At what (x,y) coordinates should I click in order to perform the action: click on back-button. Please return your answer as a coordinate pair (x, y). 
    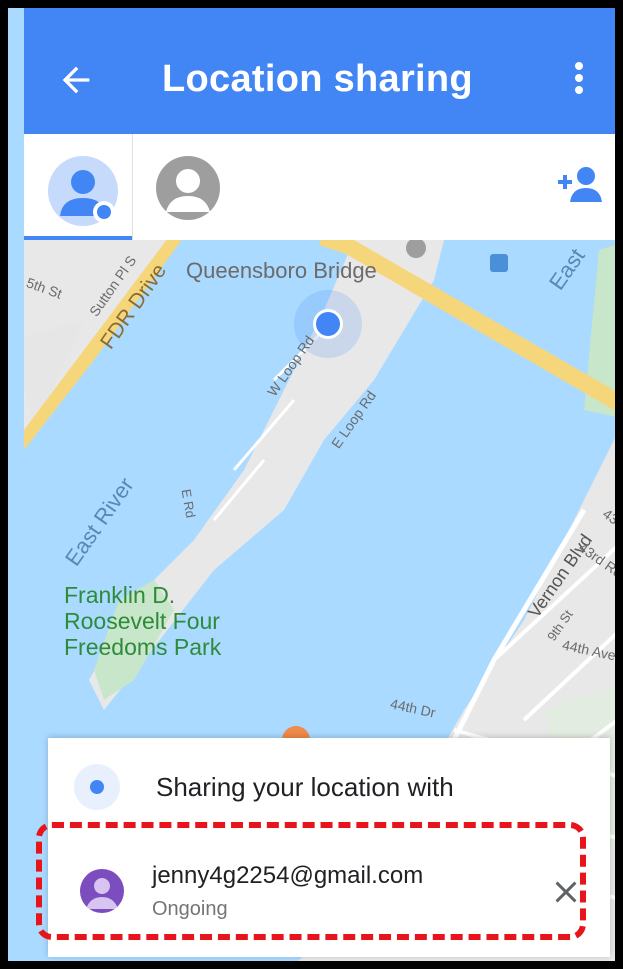
    Looking at the image, I should click on (76, 80).